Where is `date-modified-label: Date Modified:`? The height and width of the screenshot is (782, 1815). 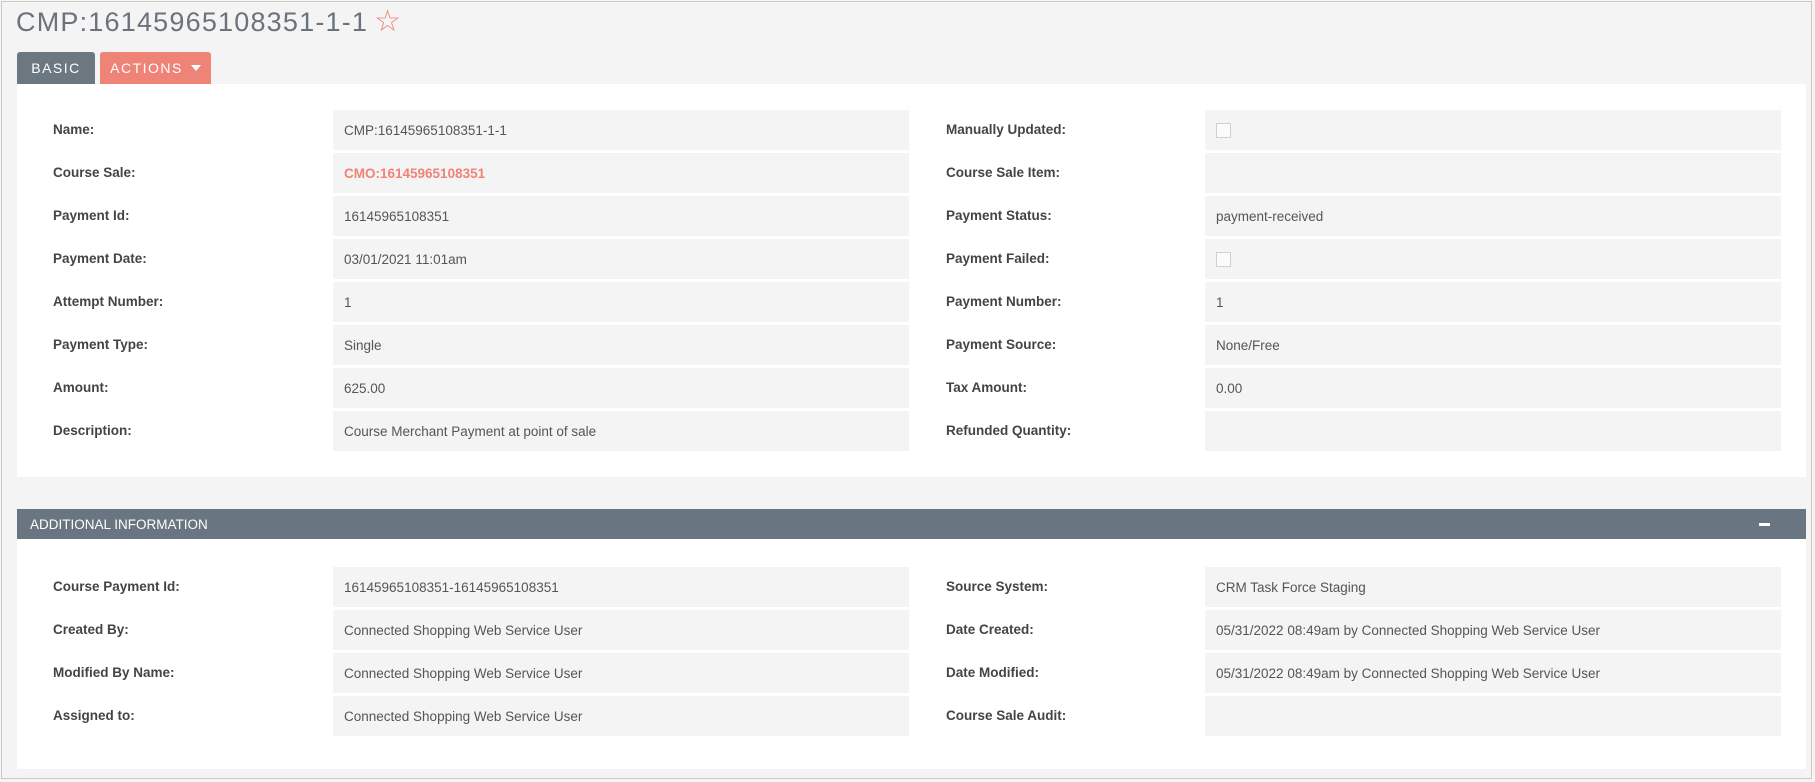 date-modified-label: Date Modified: is located at coordinates (992, 672).